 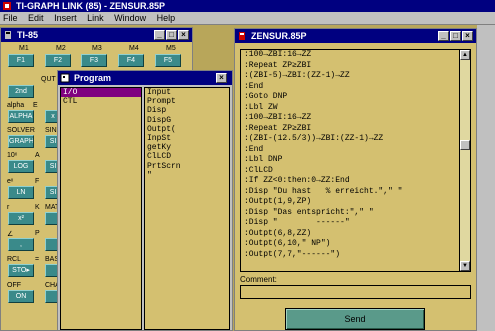 I want to click on key-above-label: A, so click(x=37, y=155).